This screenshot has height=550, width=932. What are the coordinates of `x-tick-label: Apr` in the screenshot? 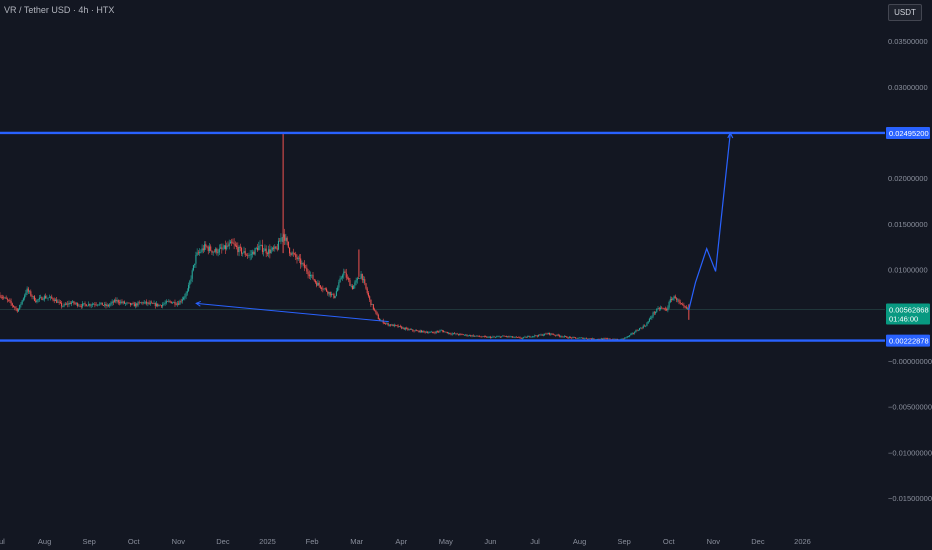 It's located at (401, 541).